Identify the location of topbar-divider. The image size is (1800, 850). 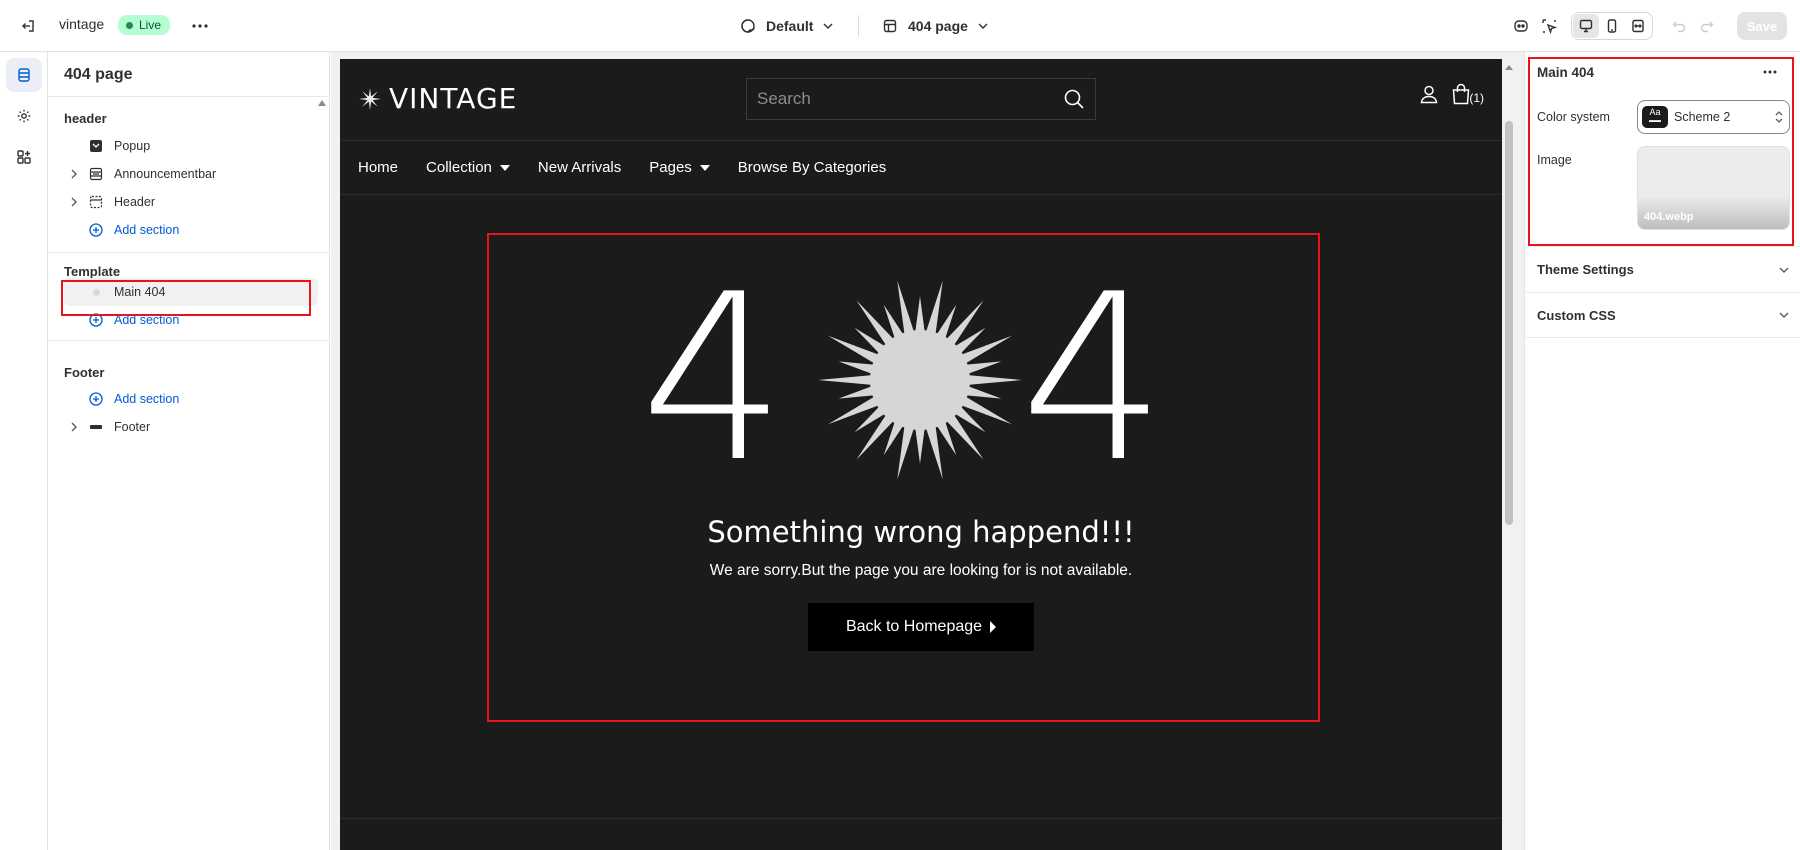
(858, 26).